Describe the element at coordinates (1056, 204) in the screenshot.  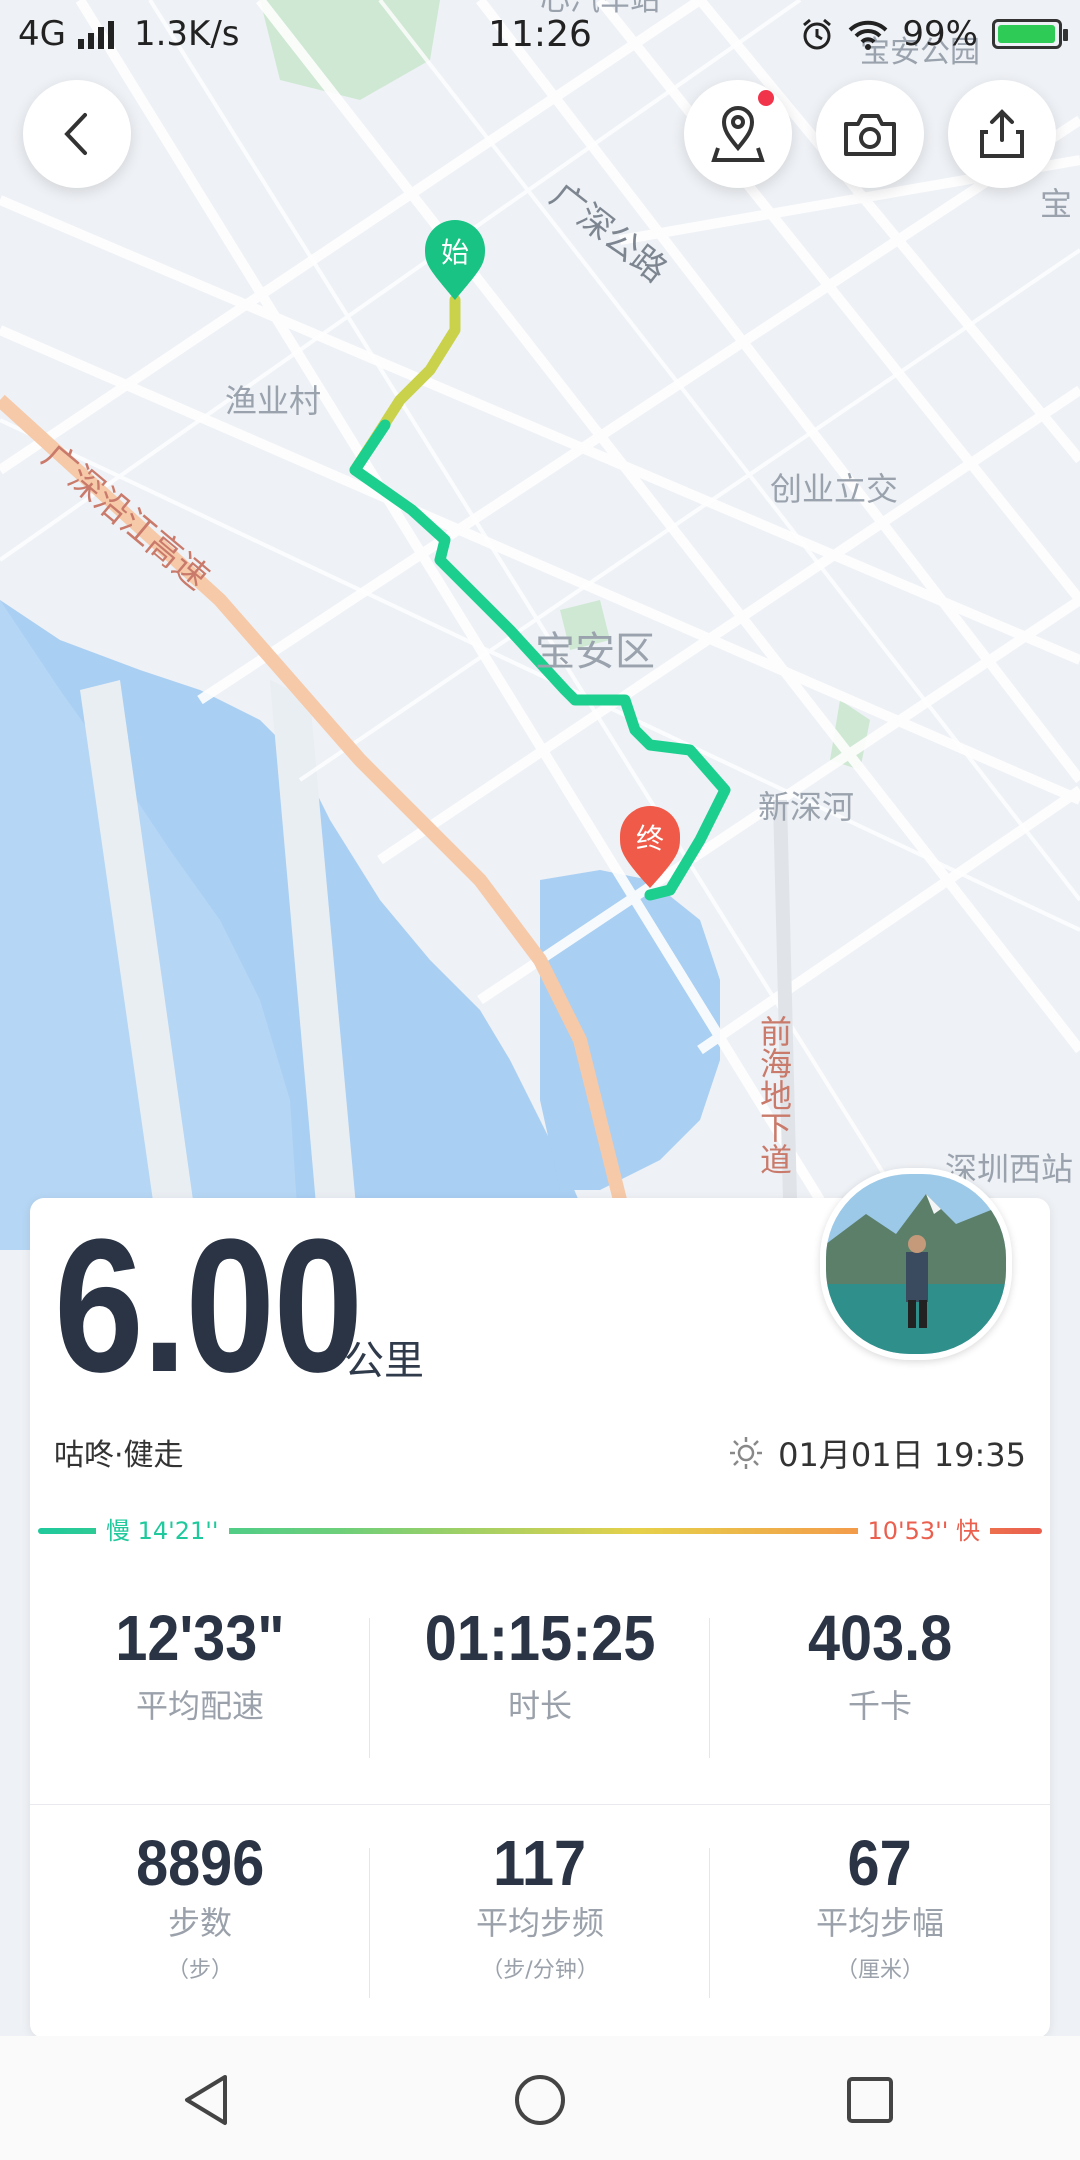
I see `map-label-bao: 宝` at that location.